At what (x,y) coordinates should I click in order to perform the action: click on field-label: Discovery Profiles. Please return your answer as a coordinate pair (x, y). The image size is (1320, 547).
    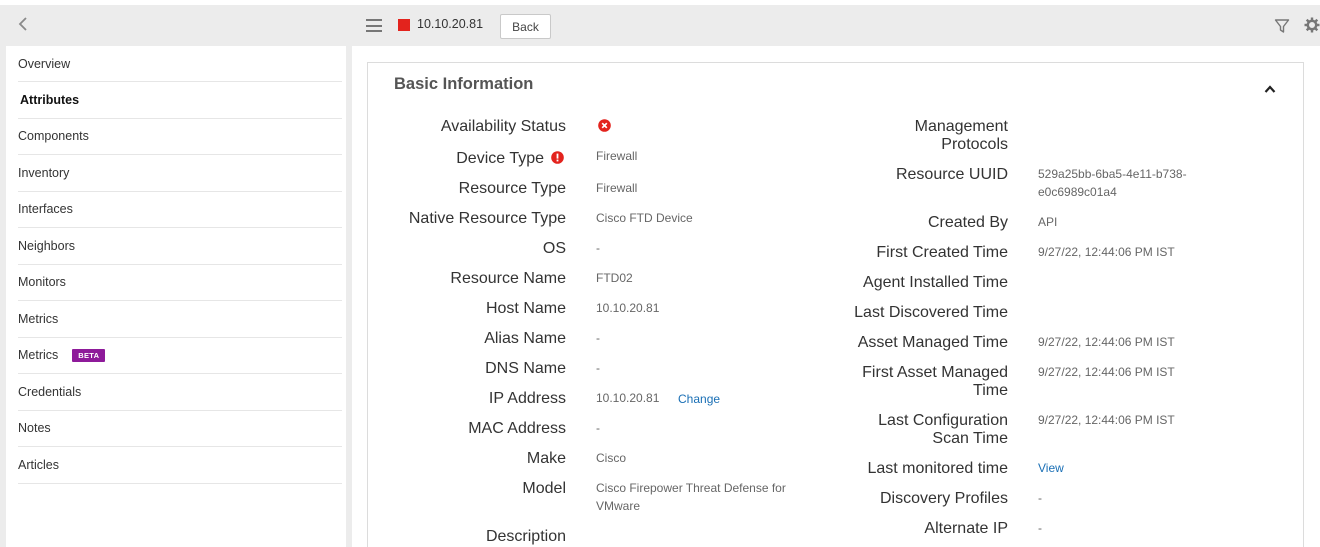
    Looking at the image, I should click on (943, 498).